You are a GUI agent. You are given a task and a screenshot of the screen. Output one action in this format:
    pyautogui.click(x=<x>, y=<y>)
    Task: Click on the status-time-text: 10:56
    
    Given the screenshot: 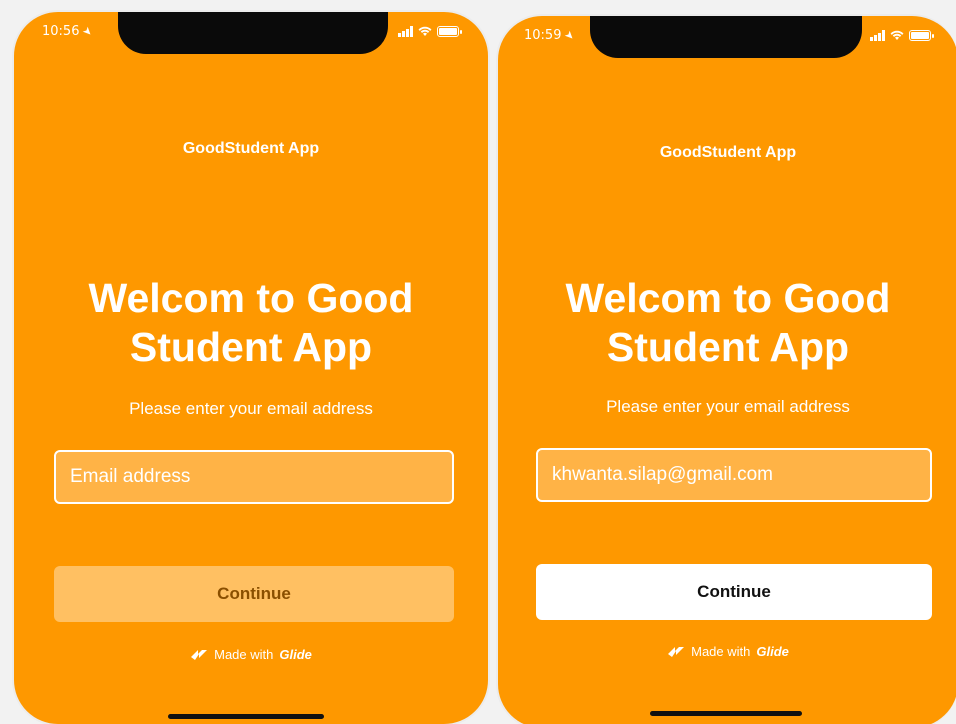 What is the action you would take?
    pyautogui.click(x=61, y=31)
    